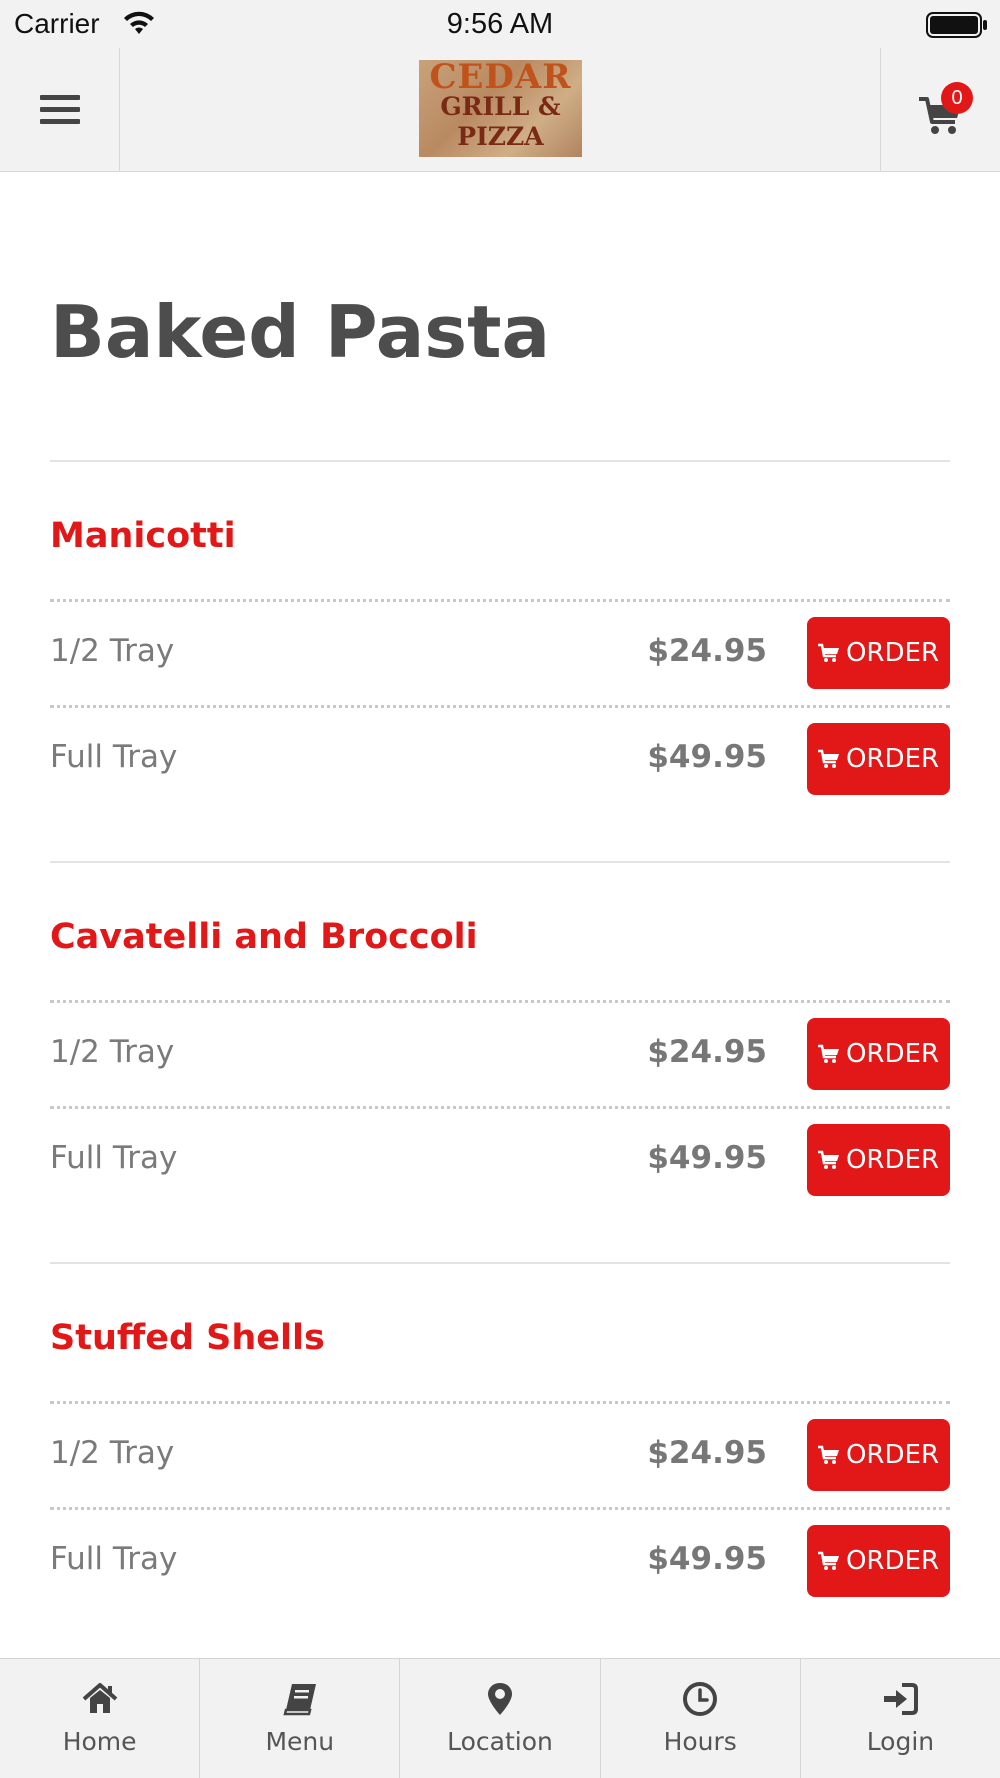  I want to click on logo-line-2: GRILL &, so click(500, 106).